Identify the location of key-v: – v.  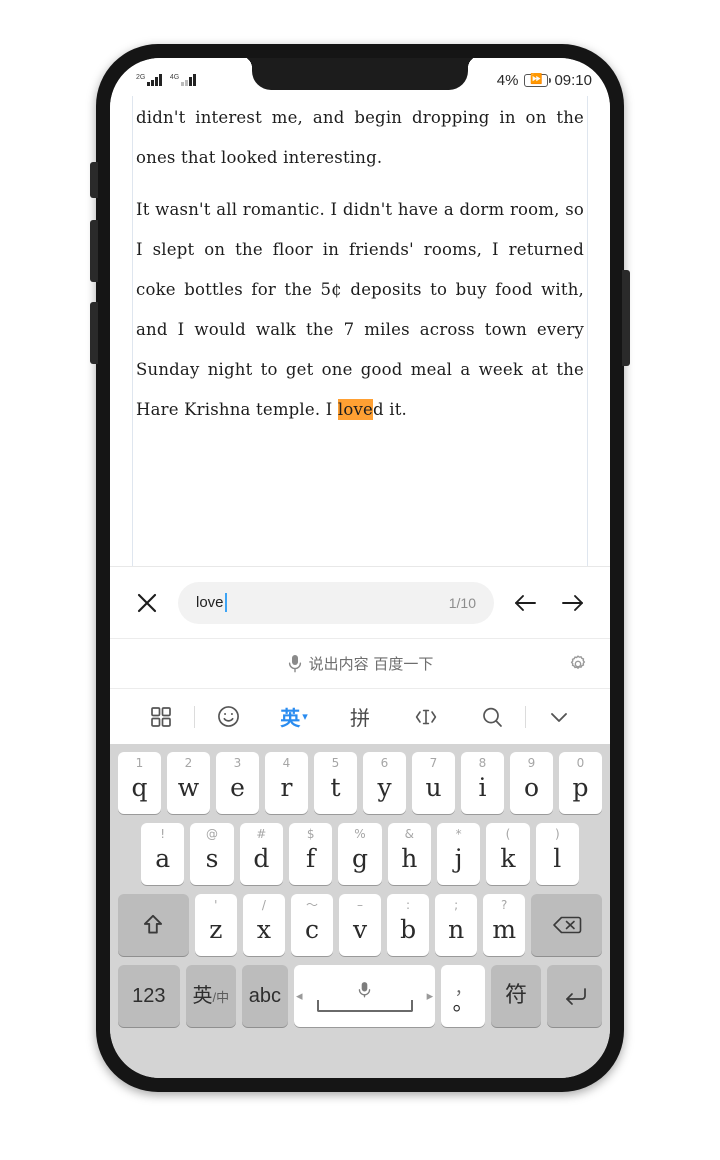
(360, 925).